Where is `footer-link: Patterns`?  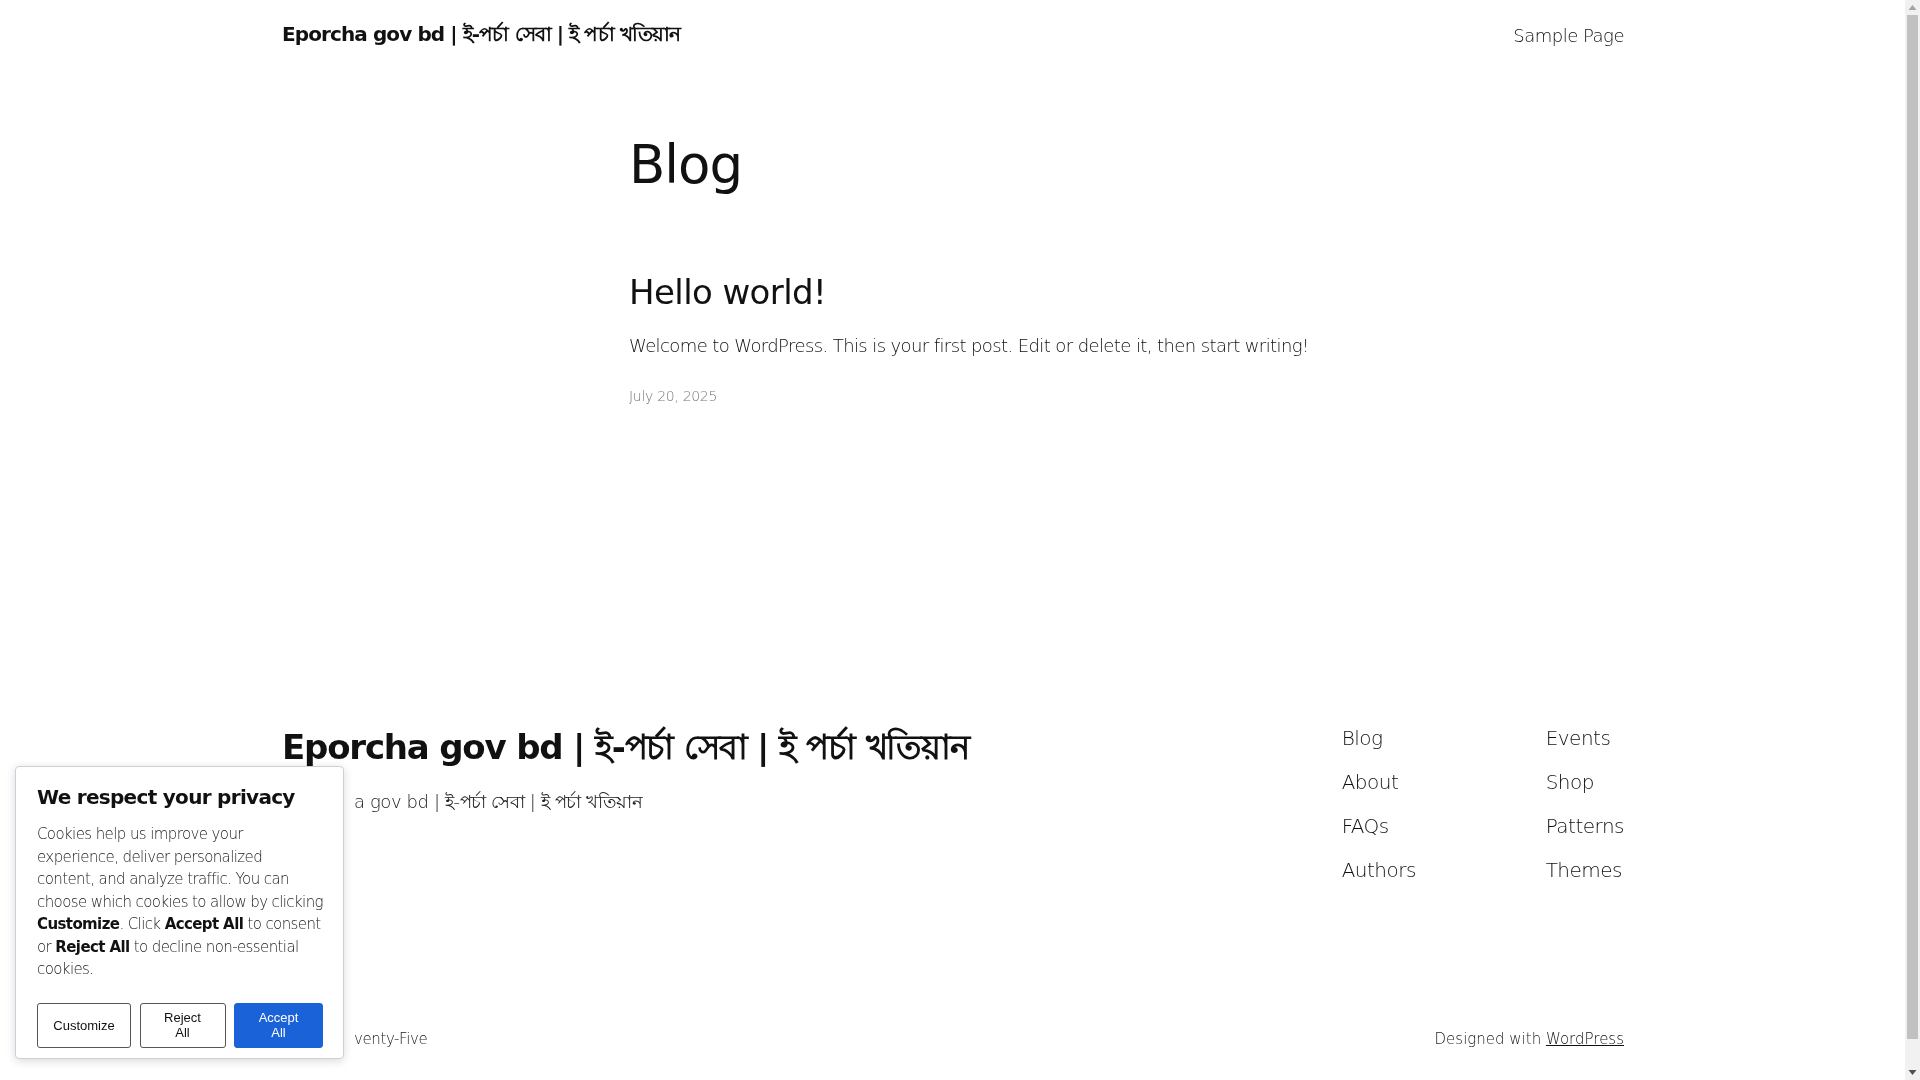 footer-link: Patterns is located at coordinates (1584, 826).